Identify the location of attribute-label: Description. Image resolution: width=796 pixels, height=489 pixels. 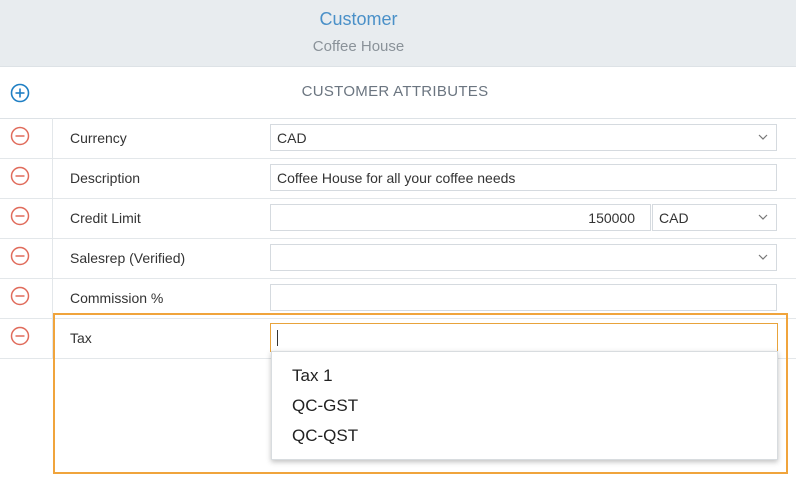
(105, 178).